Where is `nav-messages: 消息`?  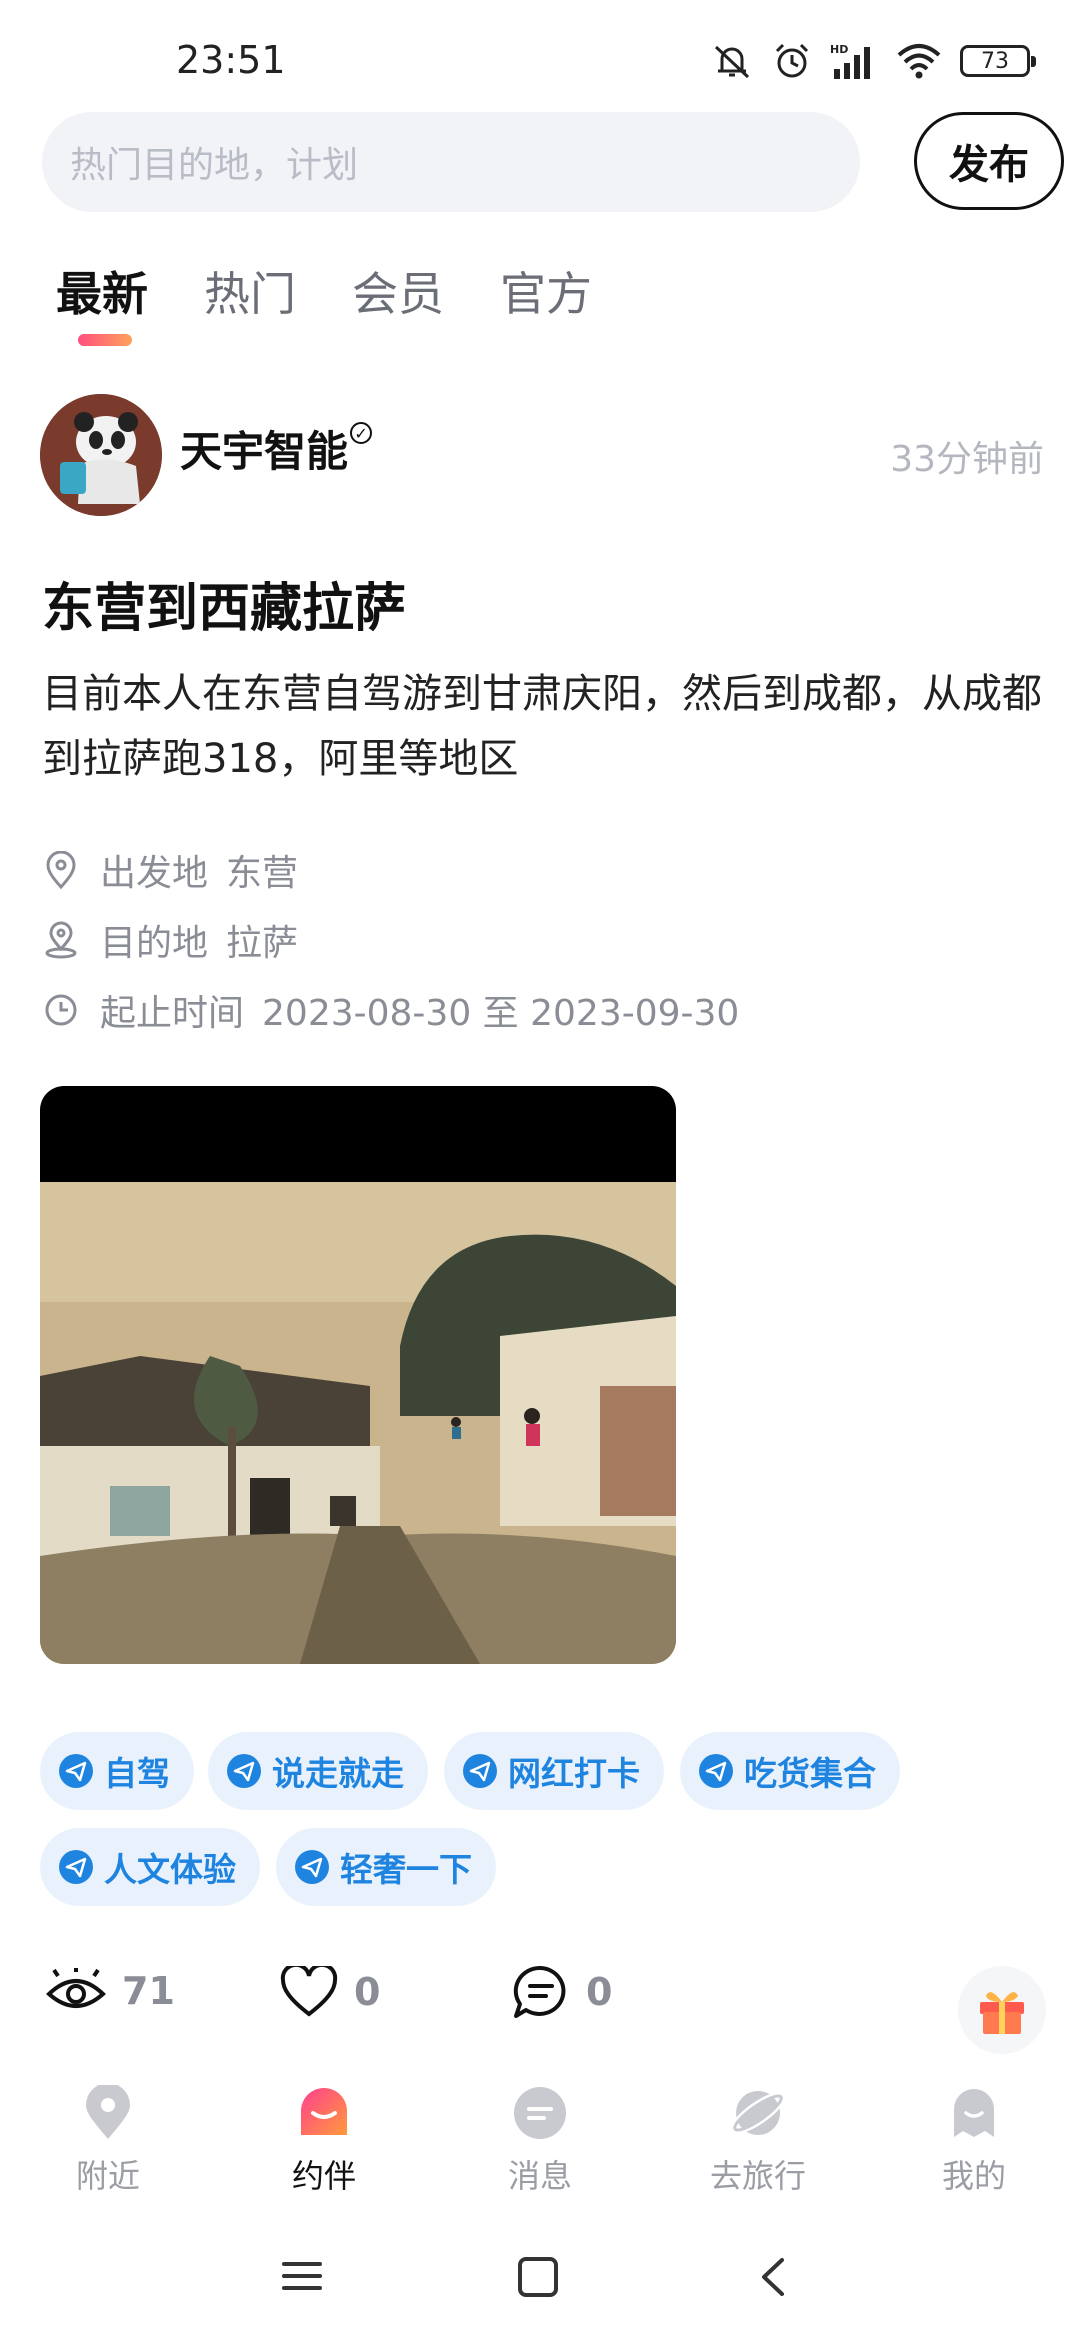 nav-messages: 消息 is located at coordinates (540, 2141).